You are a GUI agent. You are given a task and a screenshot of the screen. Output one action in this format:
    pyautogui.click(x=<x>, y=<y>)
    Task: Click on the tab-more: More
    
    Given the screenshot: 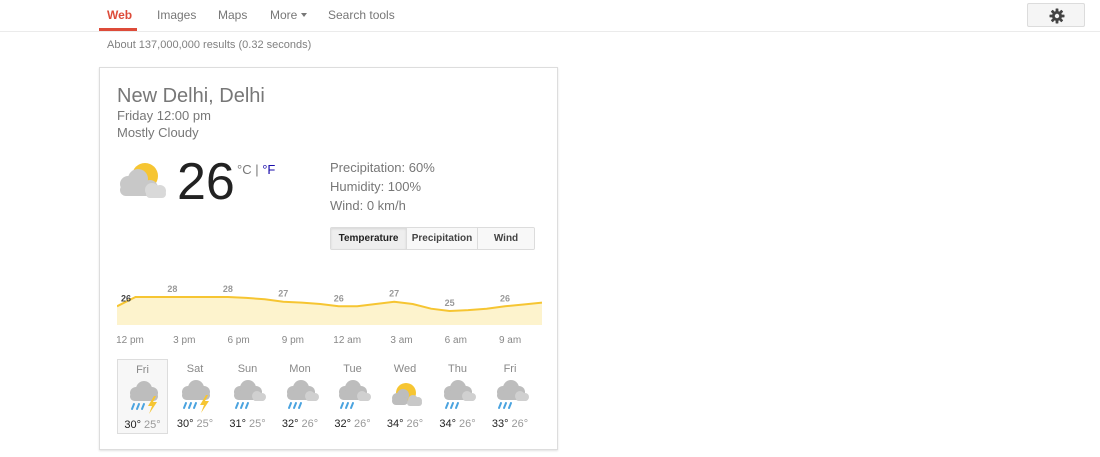 What is the action you would take?
    pyautogui.click(x=289, y=15)
    